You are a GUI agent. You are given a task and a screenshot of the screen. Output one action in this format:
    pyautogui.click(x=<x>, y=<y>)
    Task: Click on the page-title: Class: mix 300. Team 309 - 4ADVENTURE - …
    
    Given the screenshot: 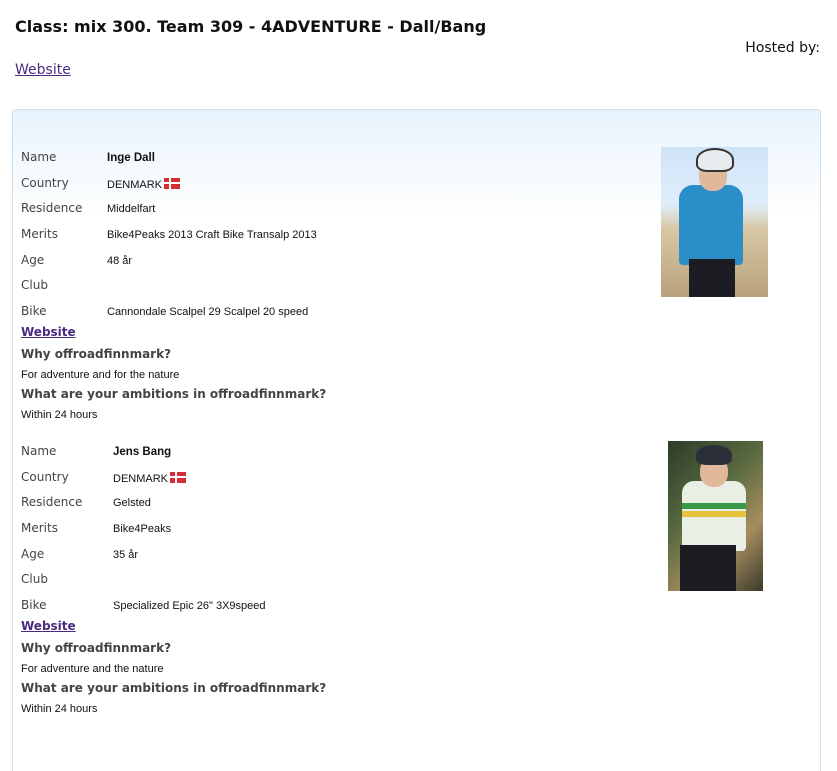 What is the action you would take?
    pyautogui.click(x=251, y=26)
    